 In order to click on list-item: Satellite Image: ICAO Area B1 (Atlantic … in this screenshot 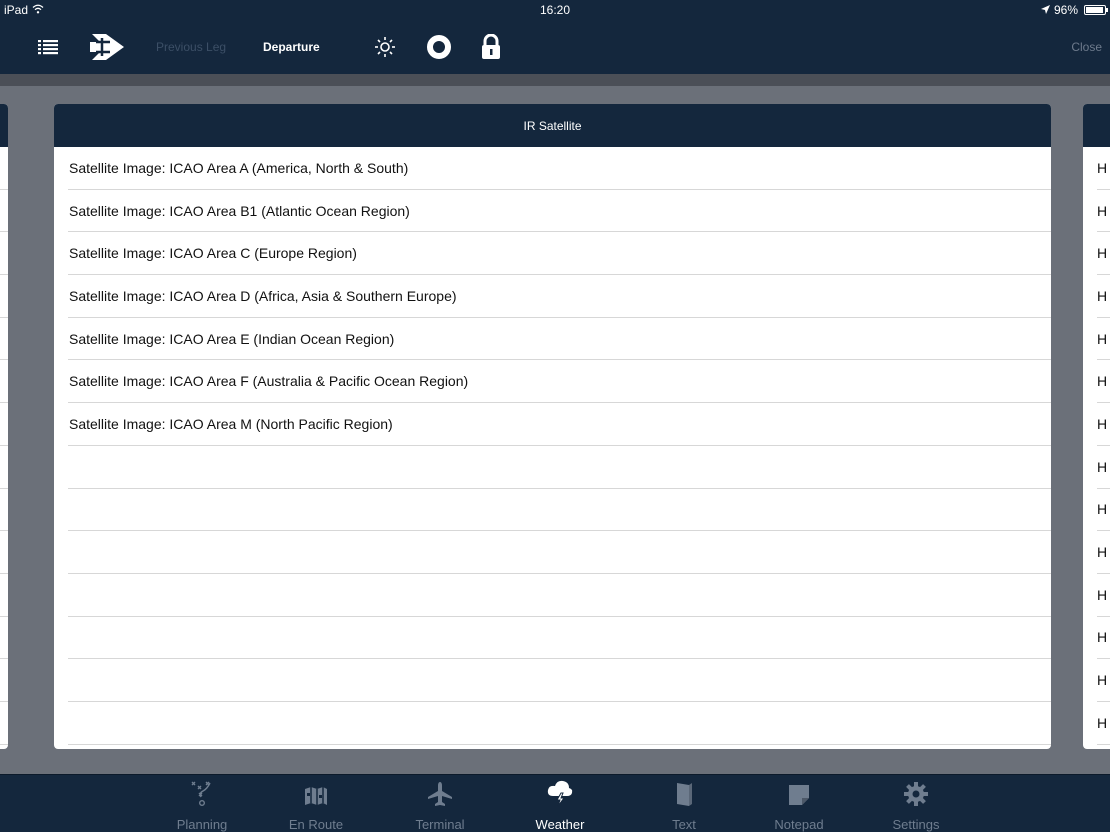, I will do `click(559, 211)`.